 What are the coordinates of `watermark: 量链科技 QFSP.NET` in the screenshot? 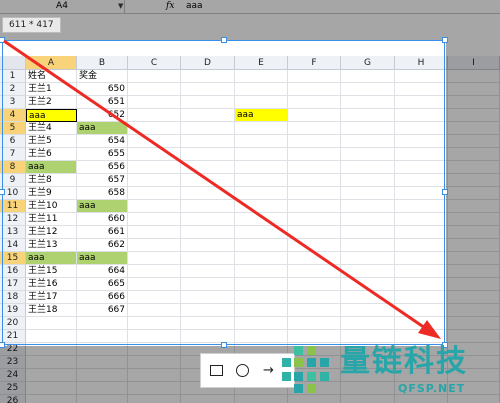 It's located at (390, 371).